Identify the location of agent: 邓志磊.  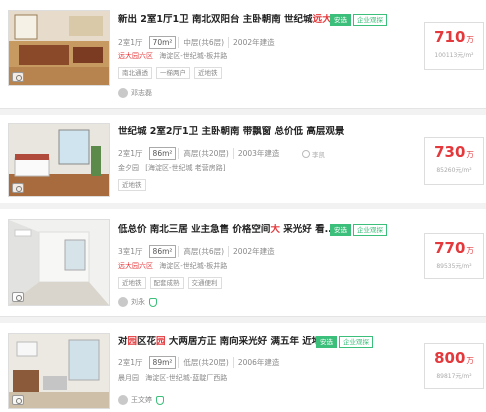
(135, 93).